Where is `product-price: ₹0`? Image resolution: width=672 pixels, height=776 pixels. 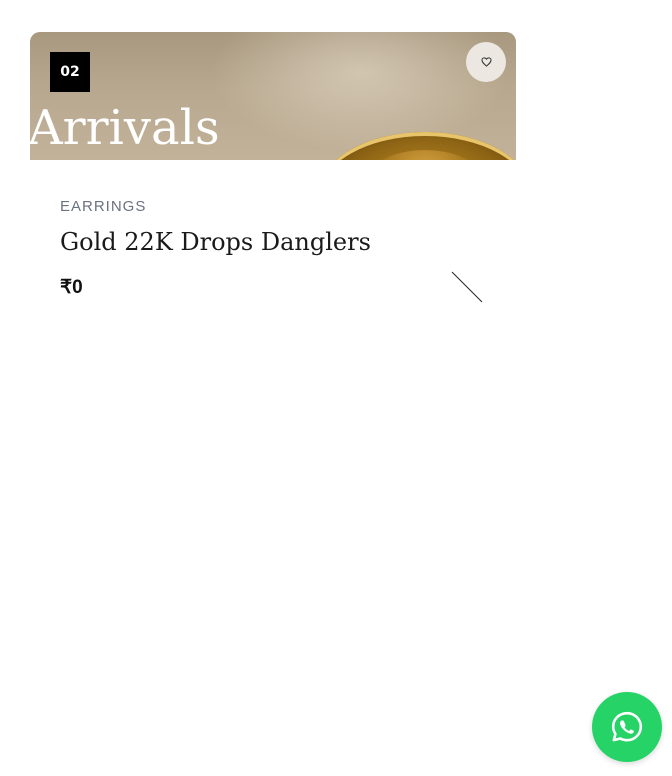 product-price: ₹0 is located at coordinates (71, 287).